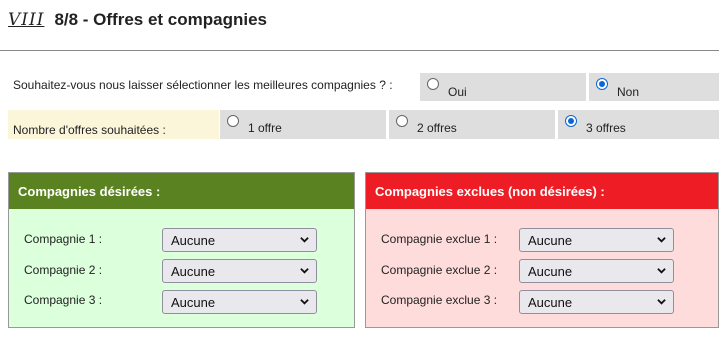 Image resolution: width=719 pixels, height=337 pixels. What do you see at coordinates (596, 302) in the screenshot?
I see `excluded-company-3-select: Aucune` at bounding box center [596, 302].